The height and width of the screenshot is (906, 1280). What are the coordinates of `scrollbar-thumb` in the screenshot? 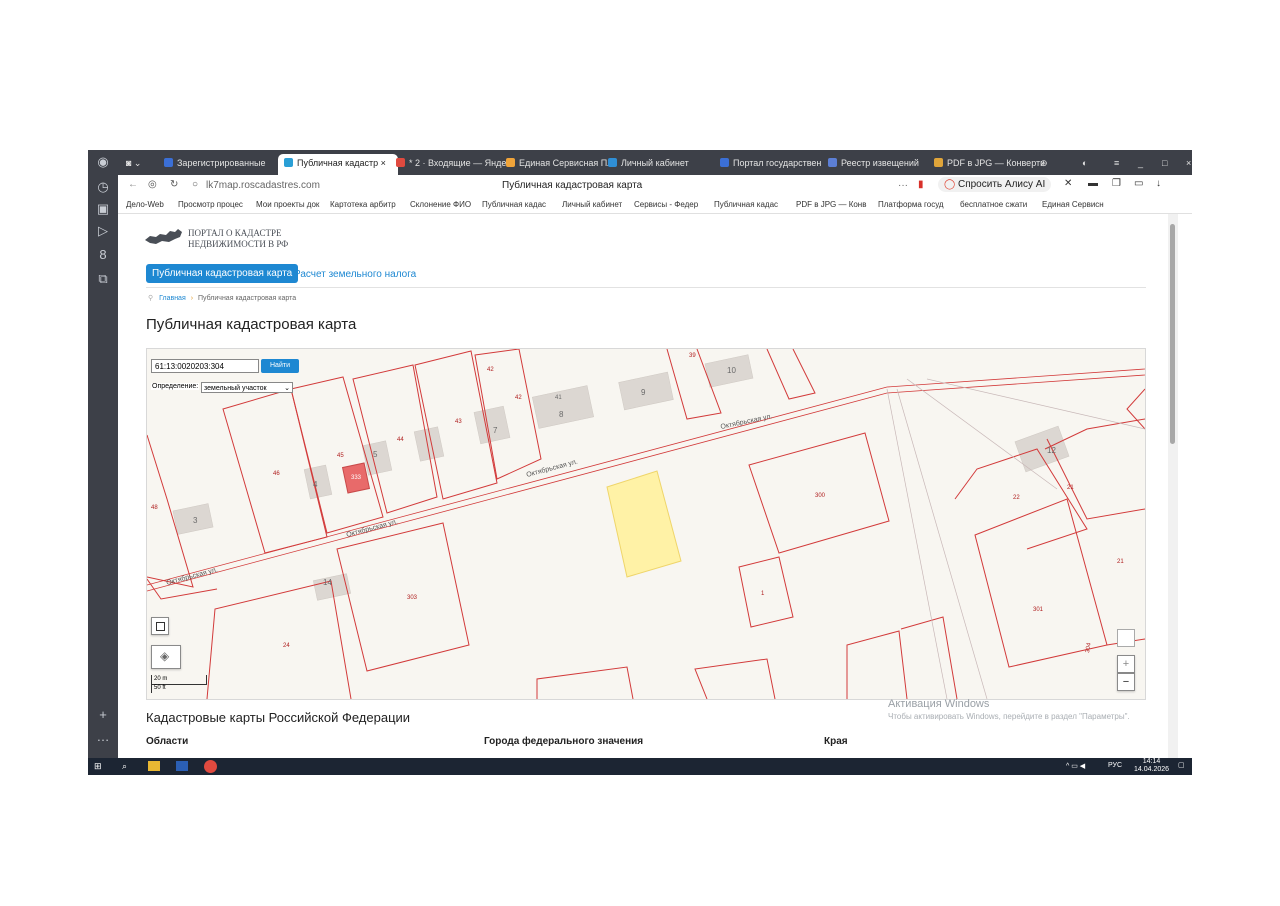 It's located at (1172, 334).